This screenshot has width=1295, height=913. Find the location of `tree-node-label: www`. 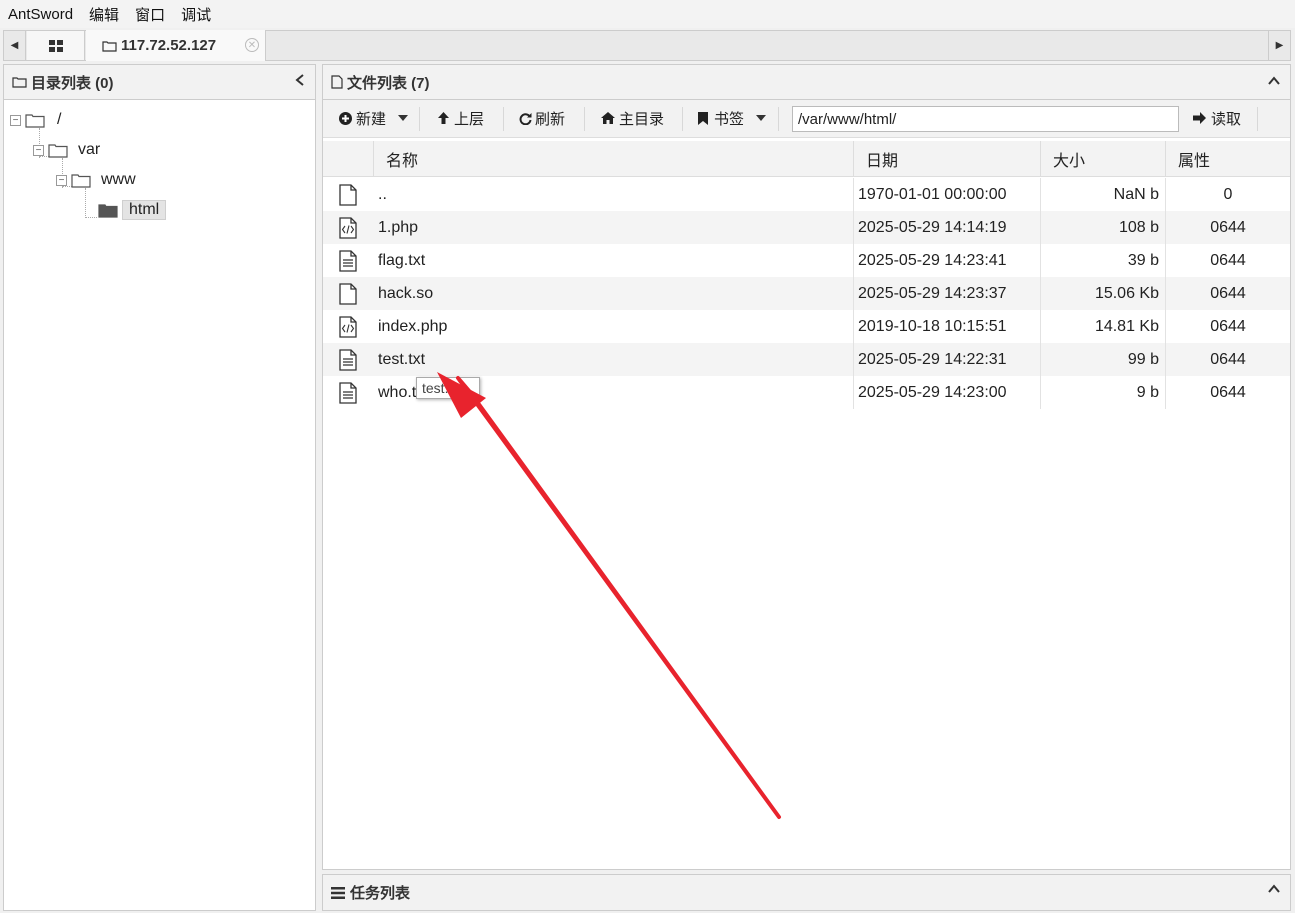

tree-node-label: www is located at coordinates (118, 179).